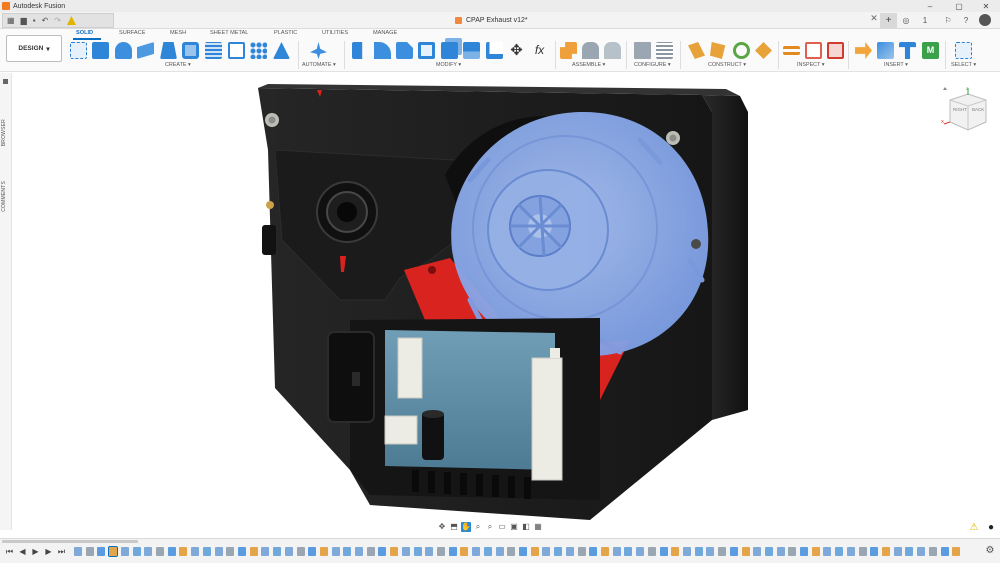 This screenshot has height=563, width=1000. I want to click on move-copy-icon: ✥, so click(516, 50).